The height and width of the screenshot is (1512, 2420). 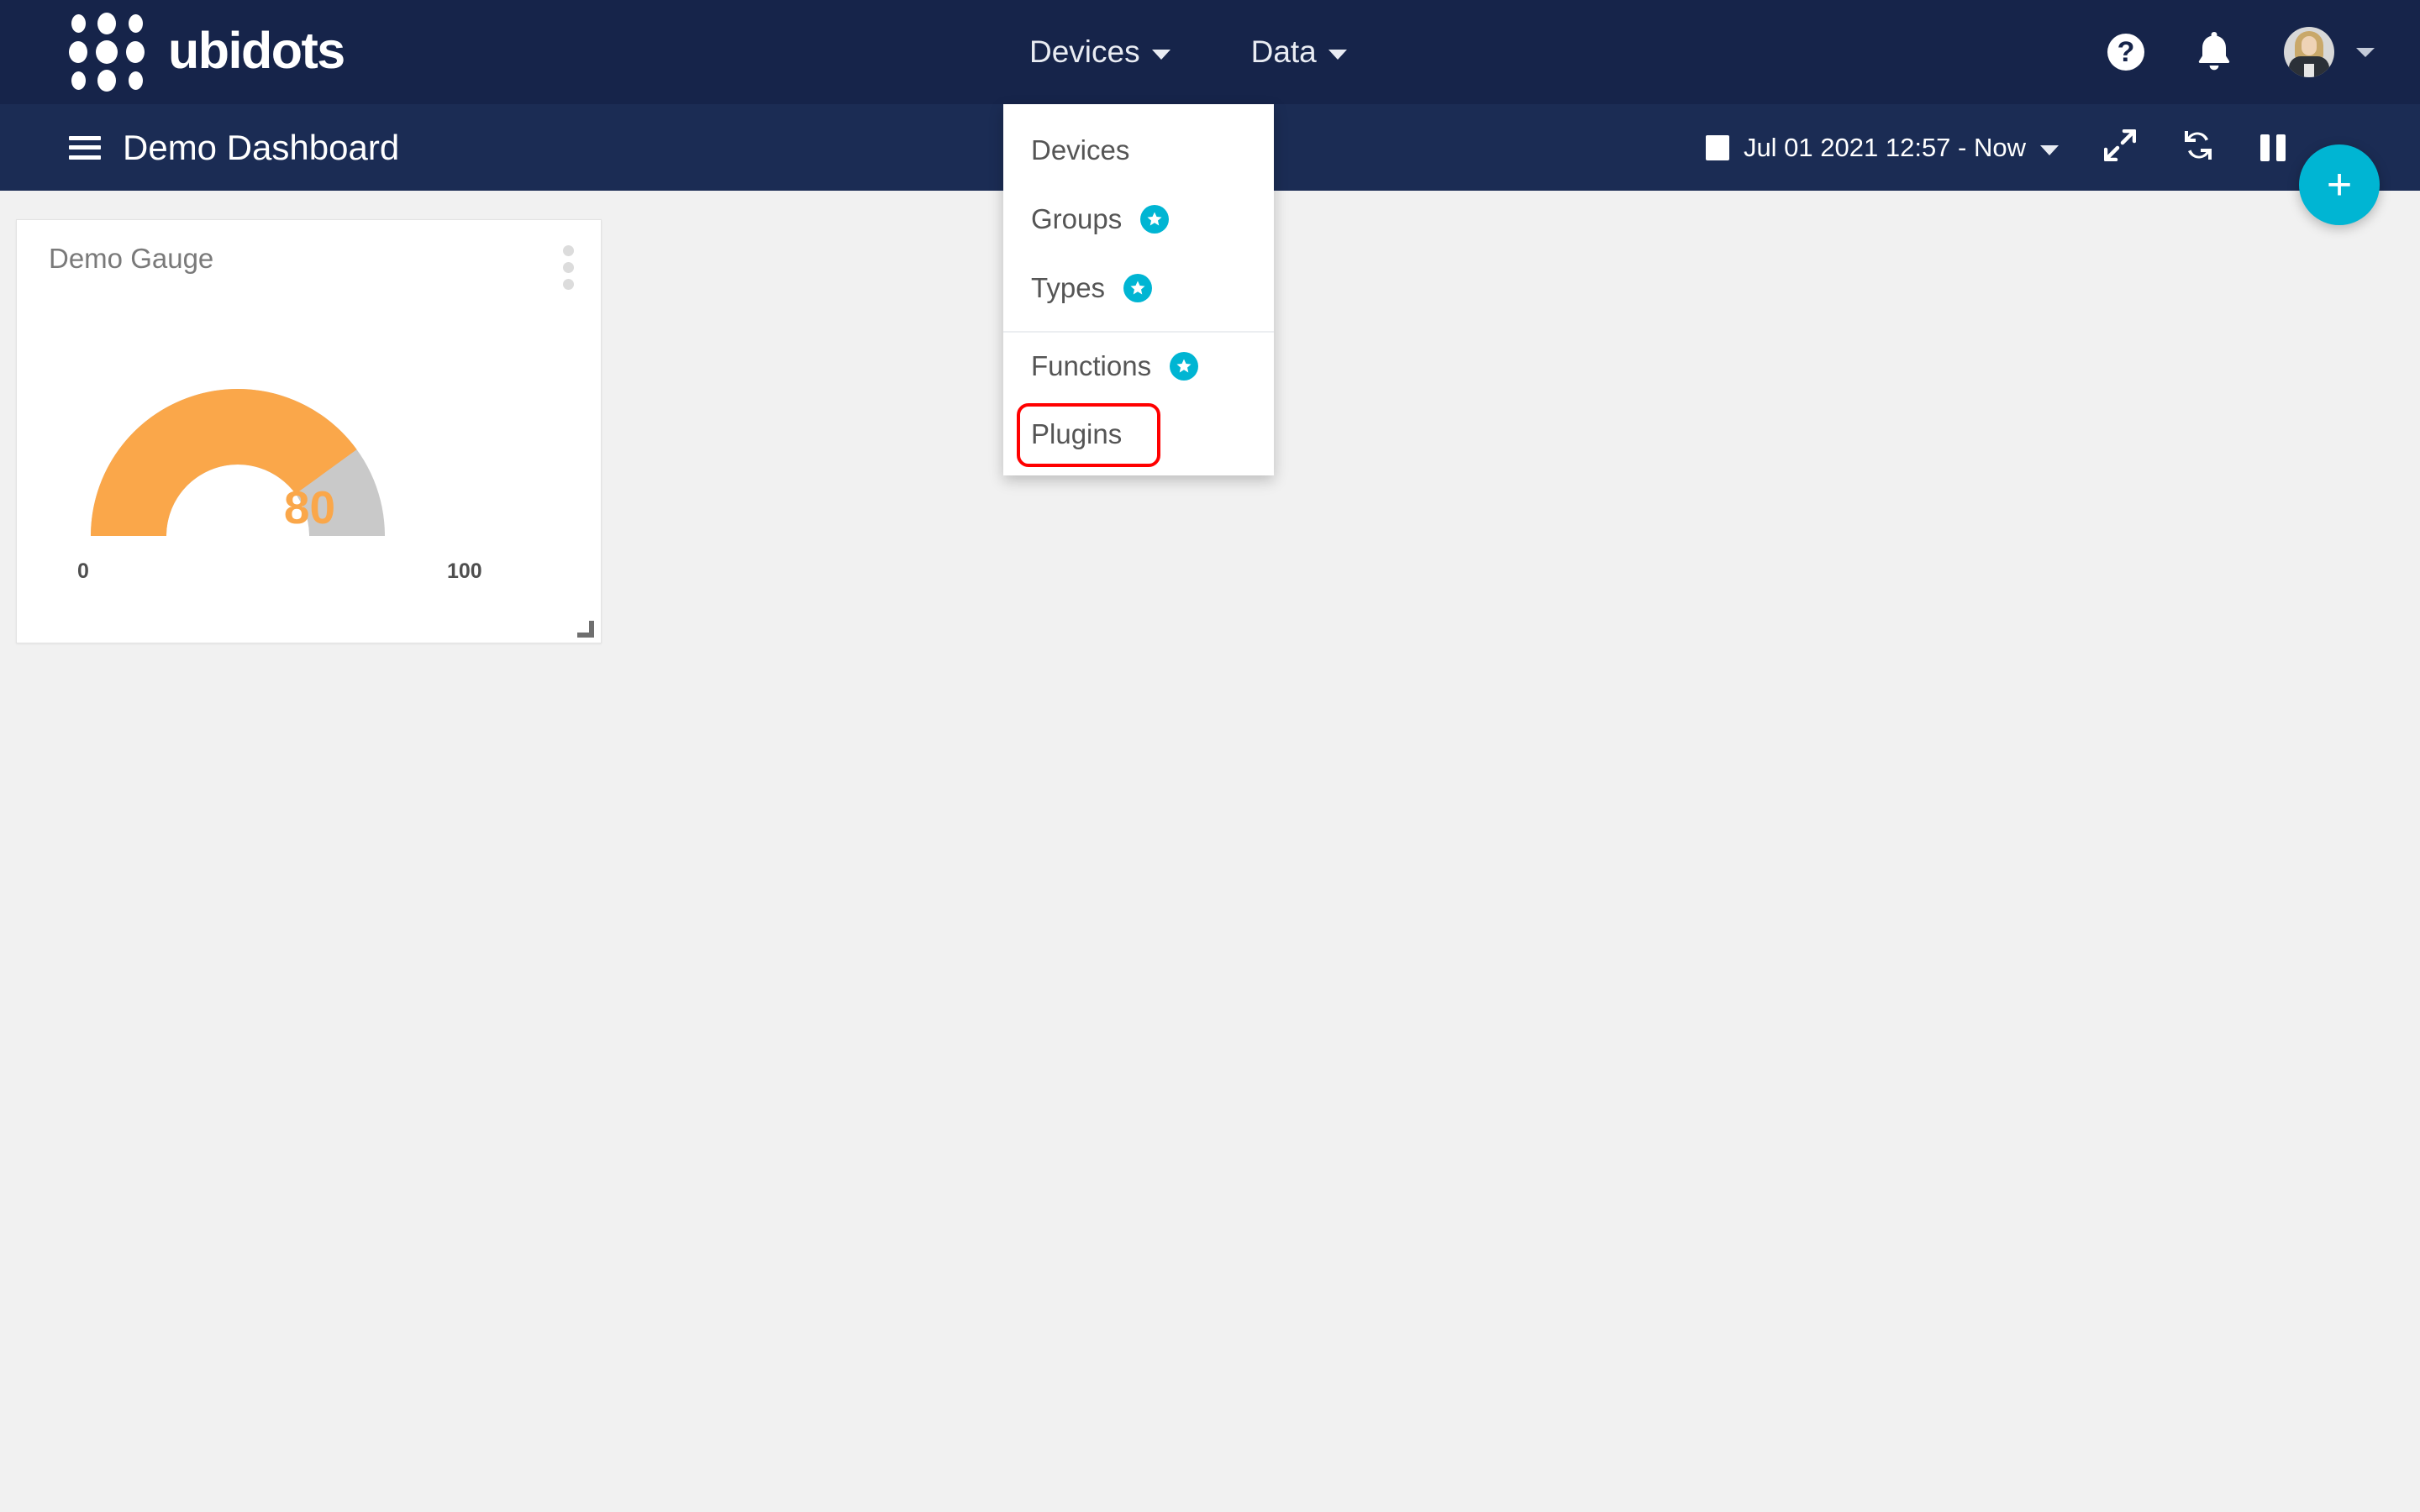 What do you see at coordinates (2241, 52) in the screenshot?
I see `navbar-actions: ?` at bounding box center [2241, 52].